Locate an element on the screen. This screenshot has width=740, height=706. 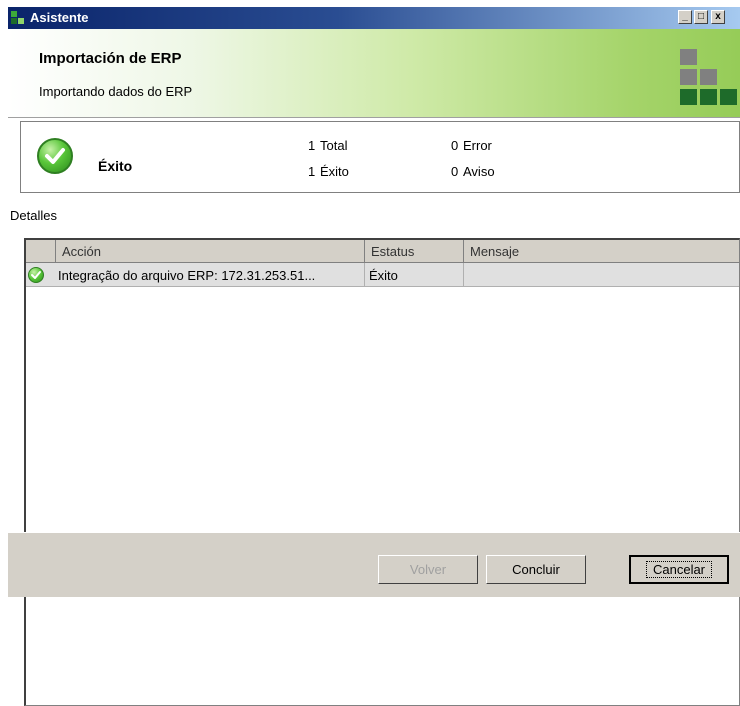
cancel-button-label: Cancelar is located at coordinates (679, 569).